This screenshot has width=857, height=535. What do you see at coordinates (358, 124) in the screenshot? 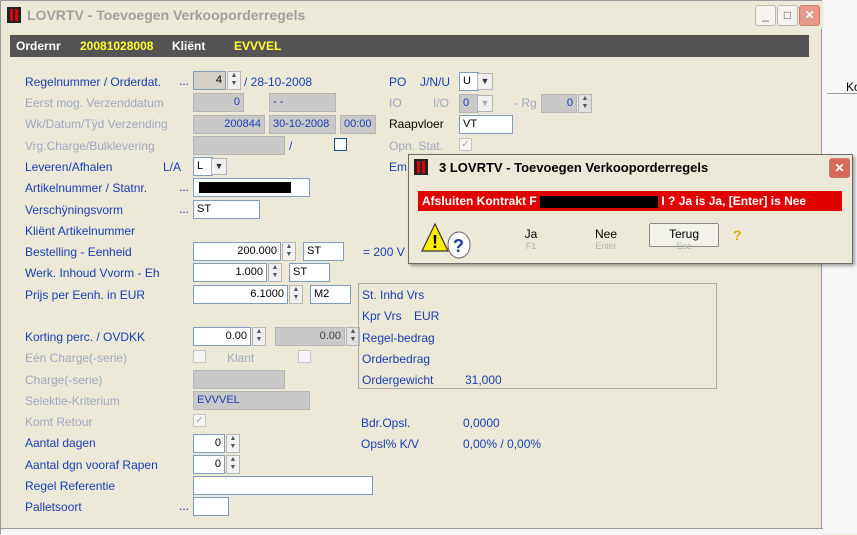
I see `wk-time-field: 00:00` at bounding box center [358, 124].